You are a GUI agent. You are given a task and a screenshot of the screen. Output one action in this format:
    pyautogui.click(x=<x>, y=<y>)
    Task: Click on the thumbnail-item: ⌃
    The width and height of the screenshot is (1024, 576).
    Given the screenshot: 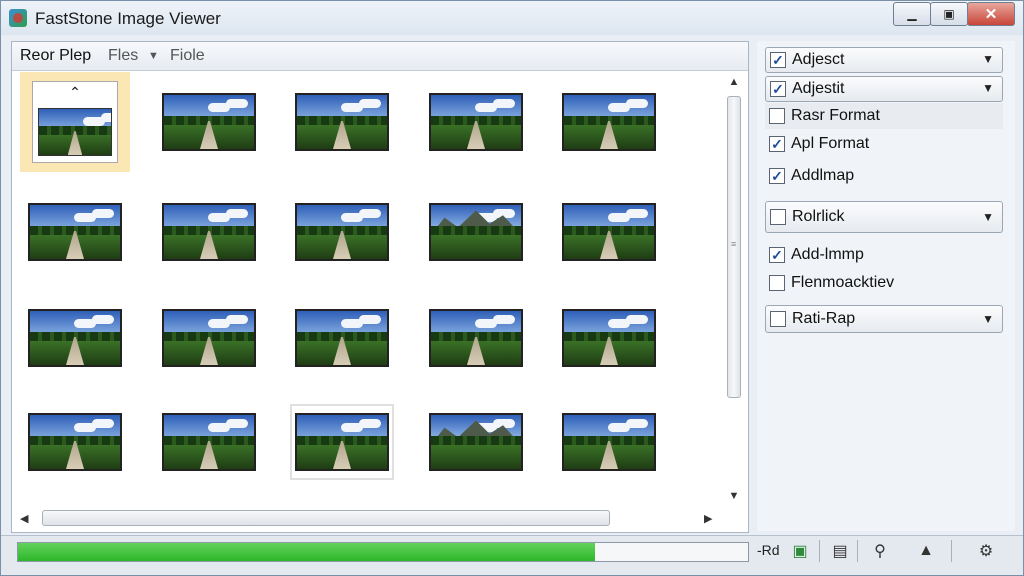 What is the action you would take?
    pyautogui.click(x=75, y=122)
    